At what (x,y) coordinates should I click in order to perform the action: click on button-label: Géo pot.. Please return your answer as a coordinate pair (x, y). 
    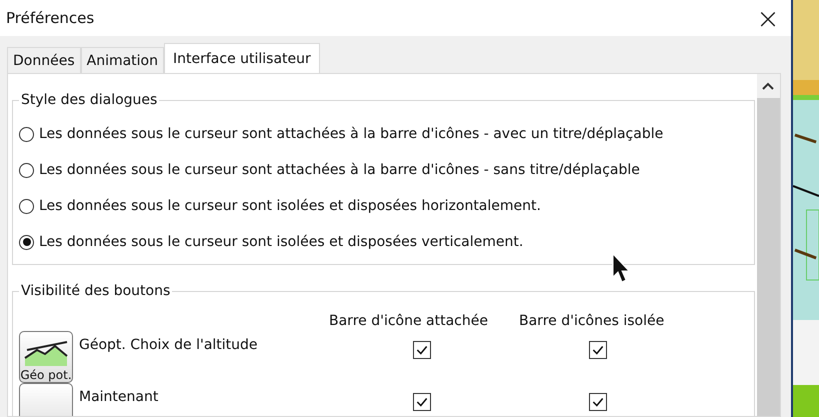
    Looking at the image, I should click on (46, 375).